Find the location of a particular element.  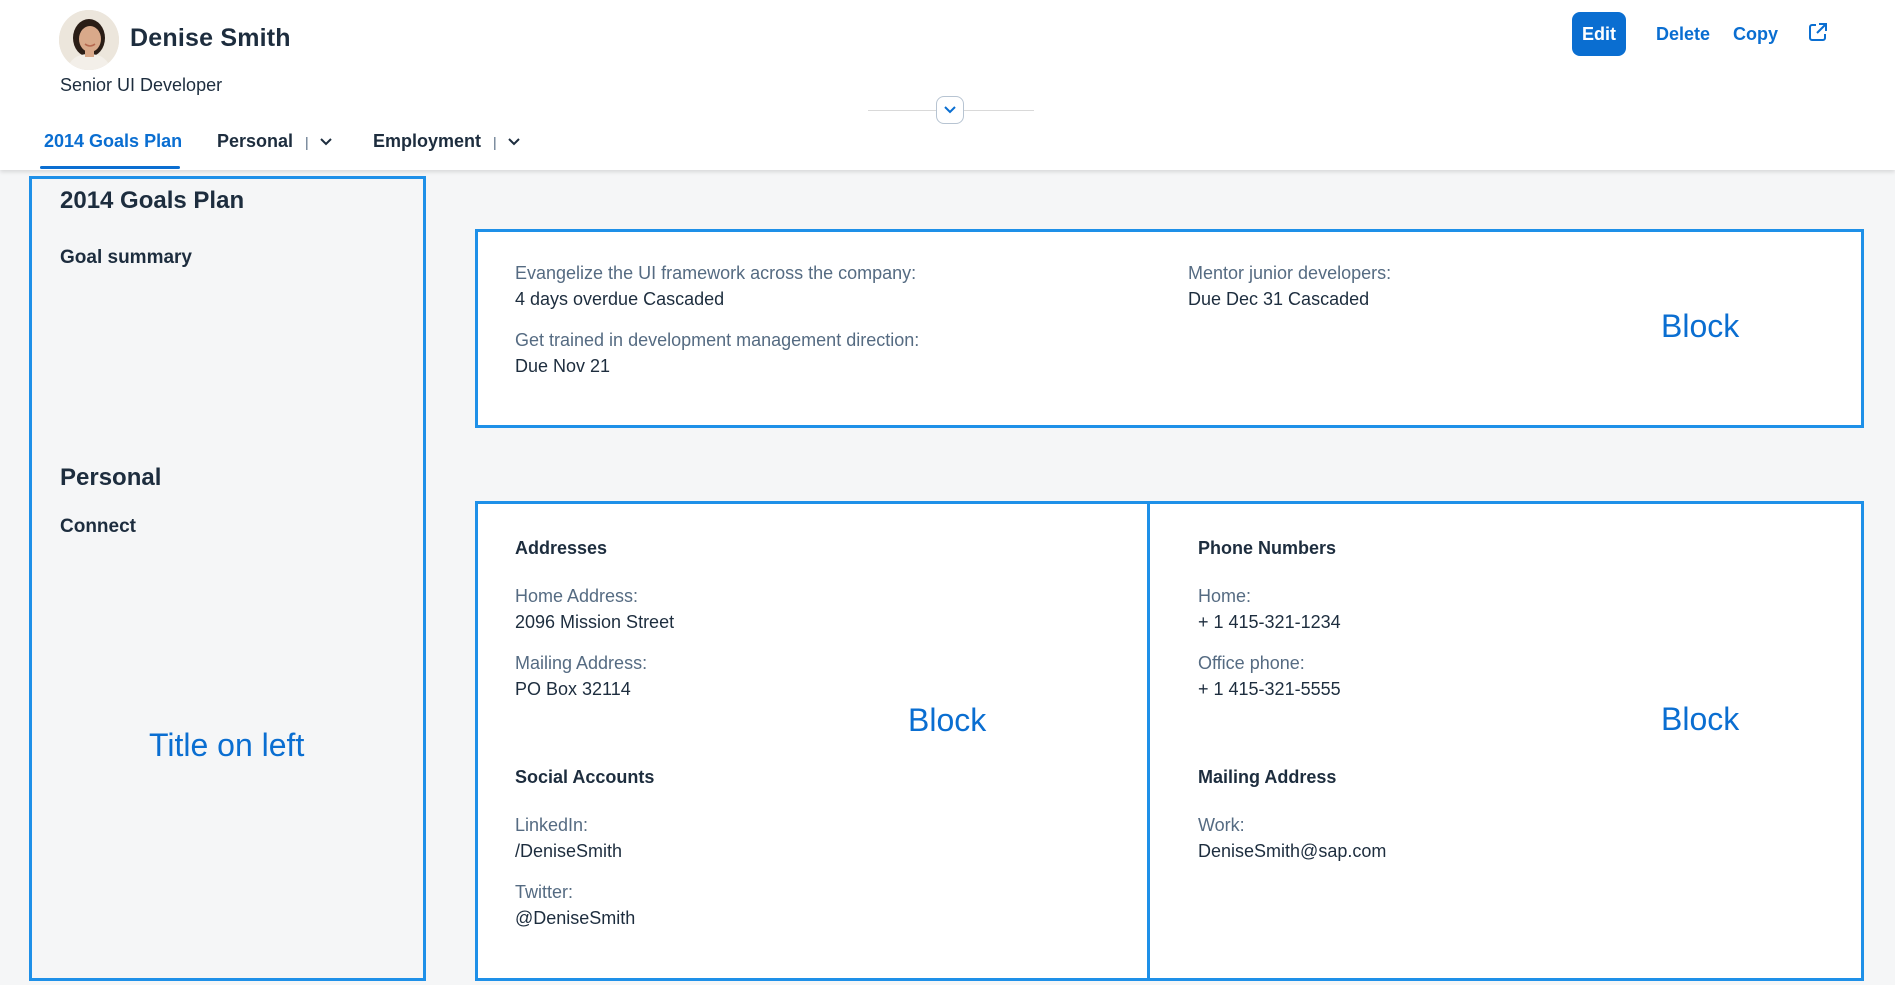

selected-tab-indicator is located at coordinates (110, 167).